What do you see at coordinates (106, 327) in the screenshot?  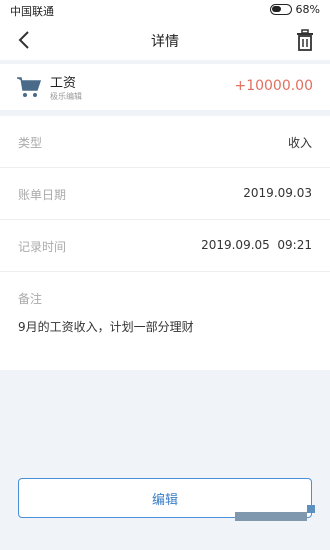 I see `note-text: 9月的工资收入，计划一部分理财` at bounding box center [106, 327].